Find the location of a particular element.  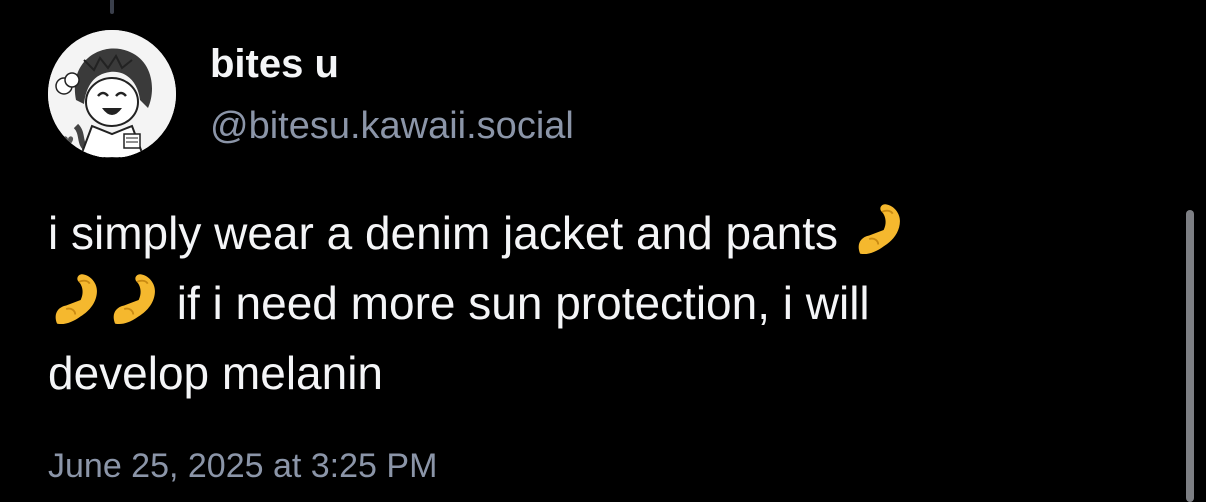

scrollbar-thumb is located at coordinates (1190, 356).